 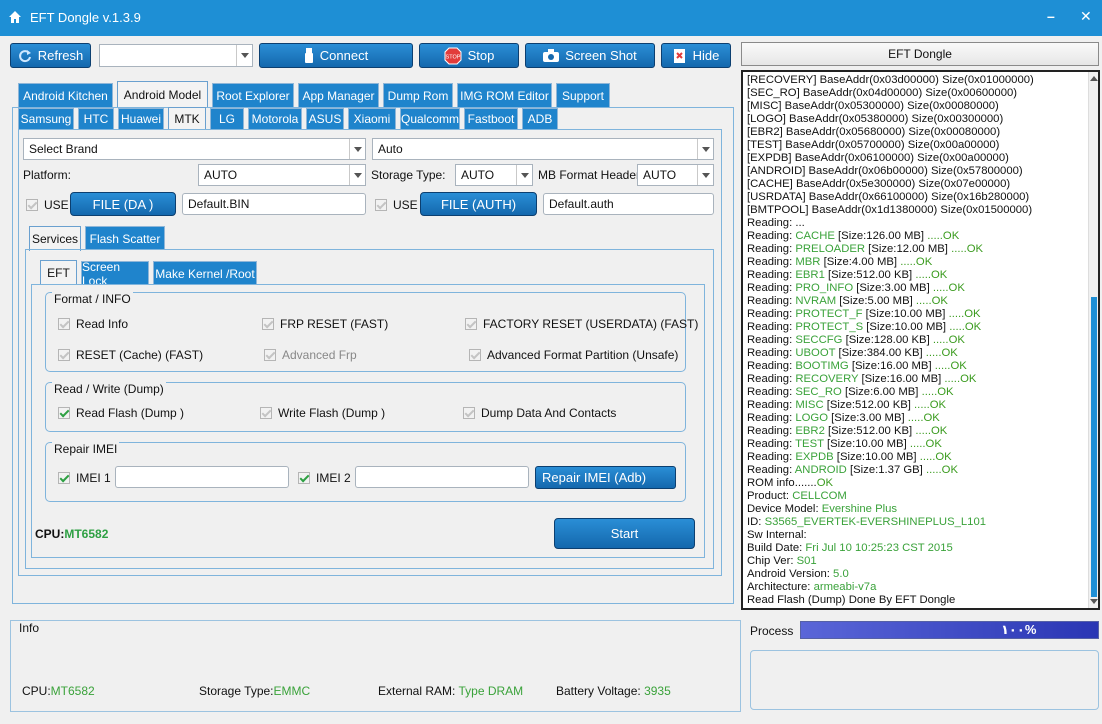 What do you see at coordinates (396, 205) in the screenshot?
I see `use-auth-checkbox: USE` at bounding box center [396, 205].